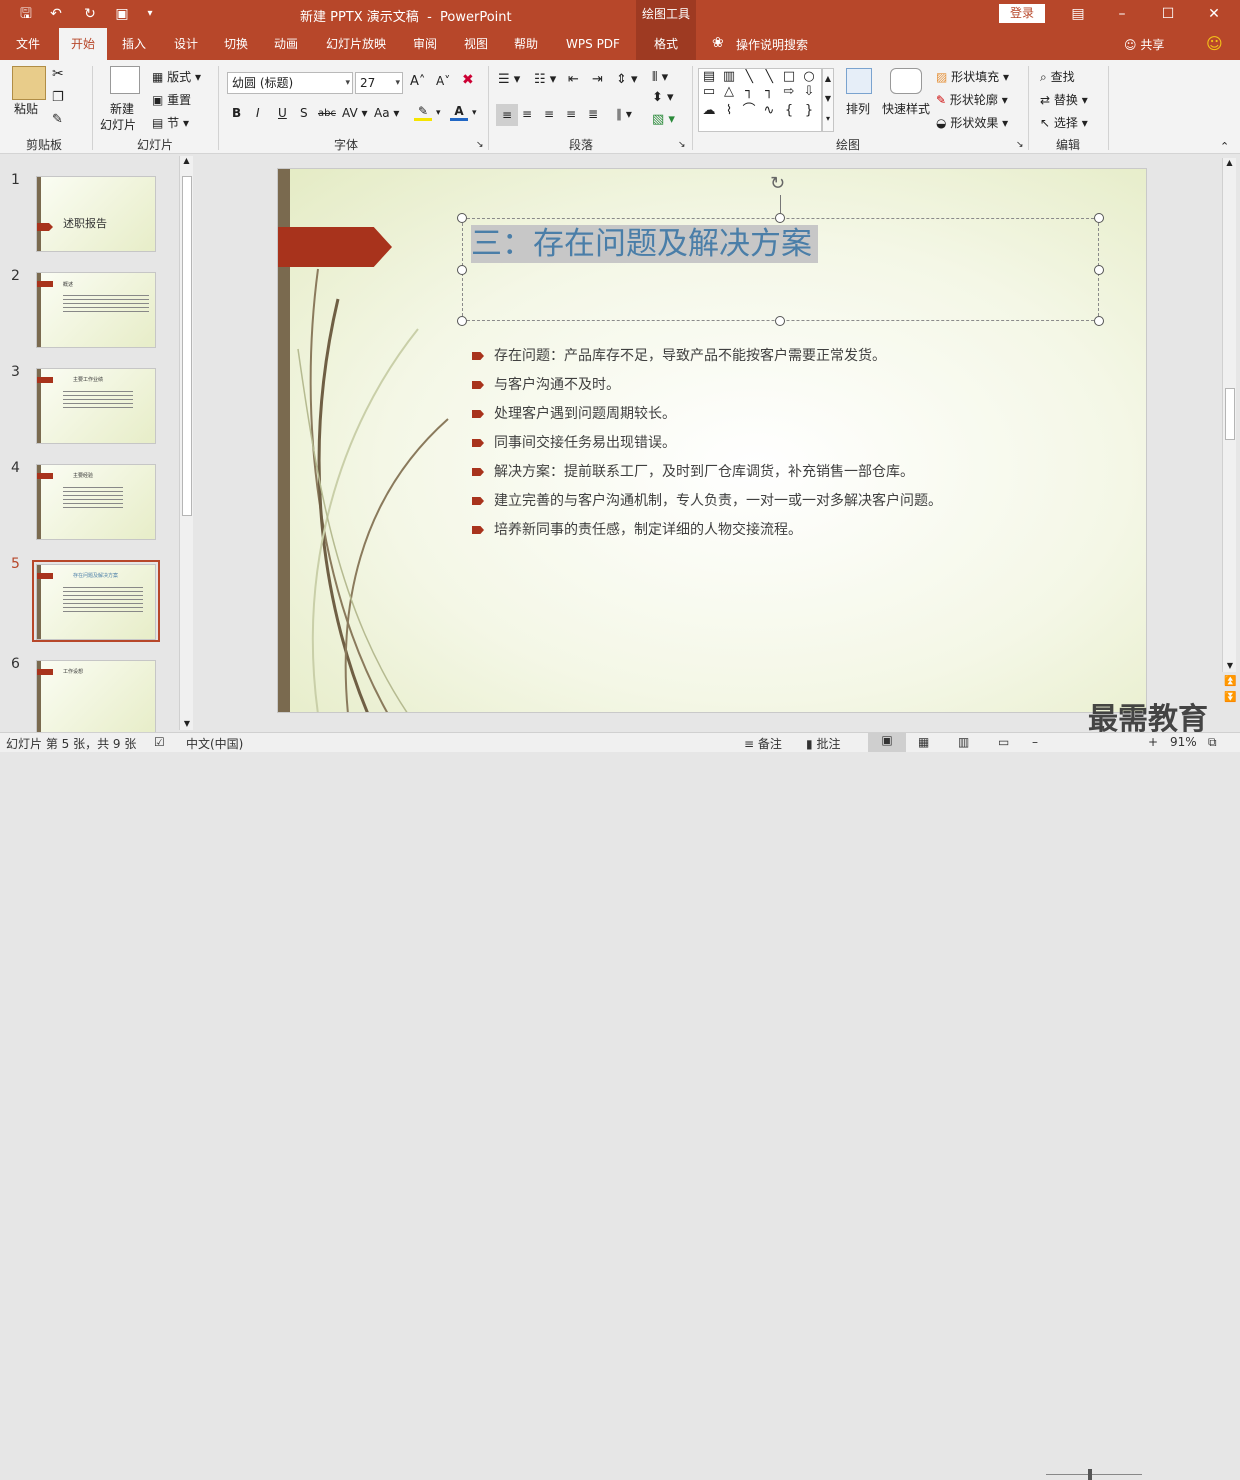  I want to click on shape-effects-button: ◒ 形状效果 ▾, so click(972, 122).